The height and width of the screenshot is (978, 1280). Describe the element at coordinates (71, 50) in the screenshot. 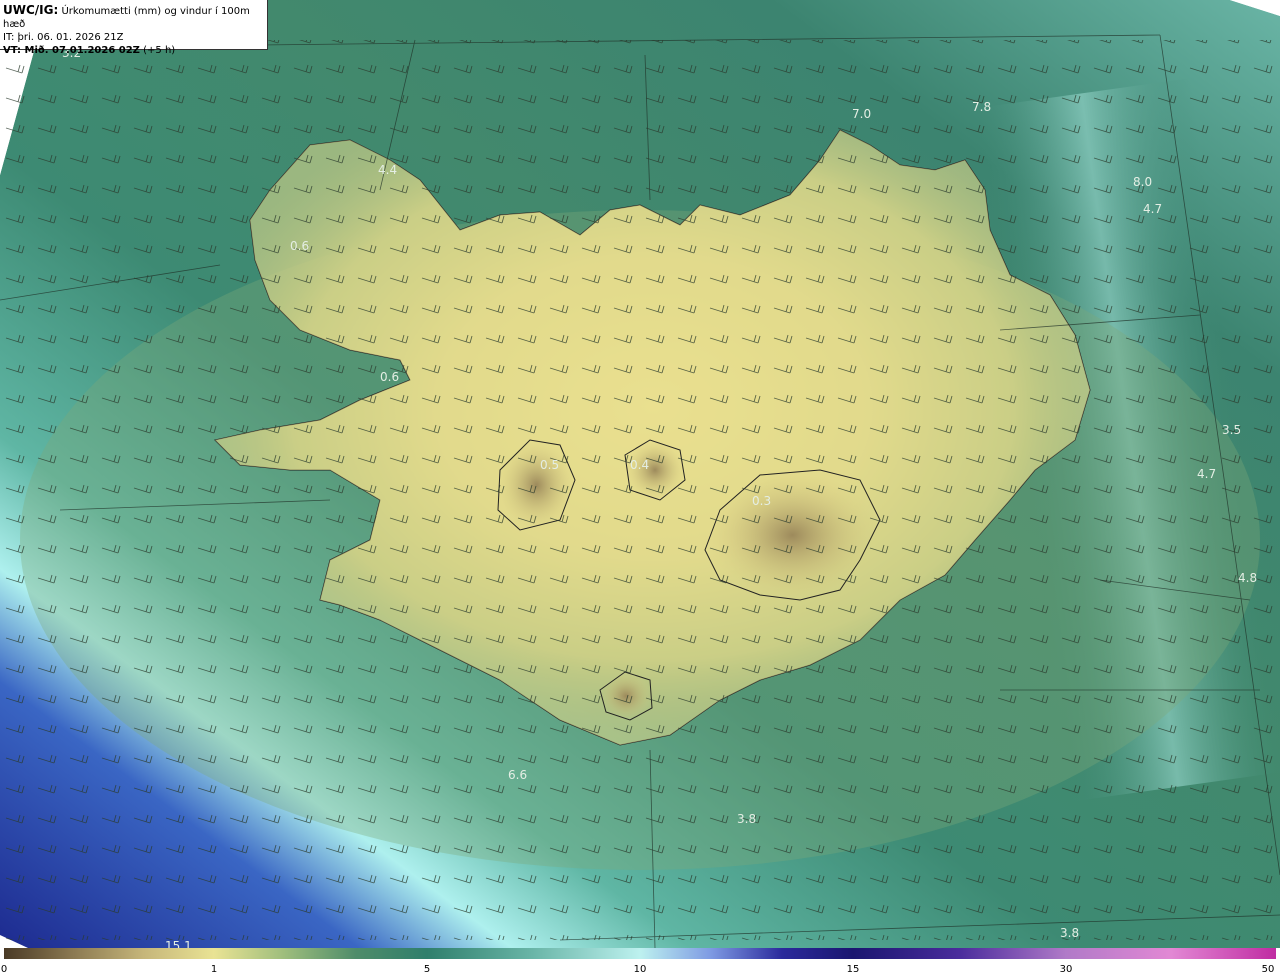

I see `valid-time: VT: Mið. 07.01.2026 02Z` at that location.